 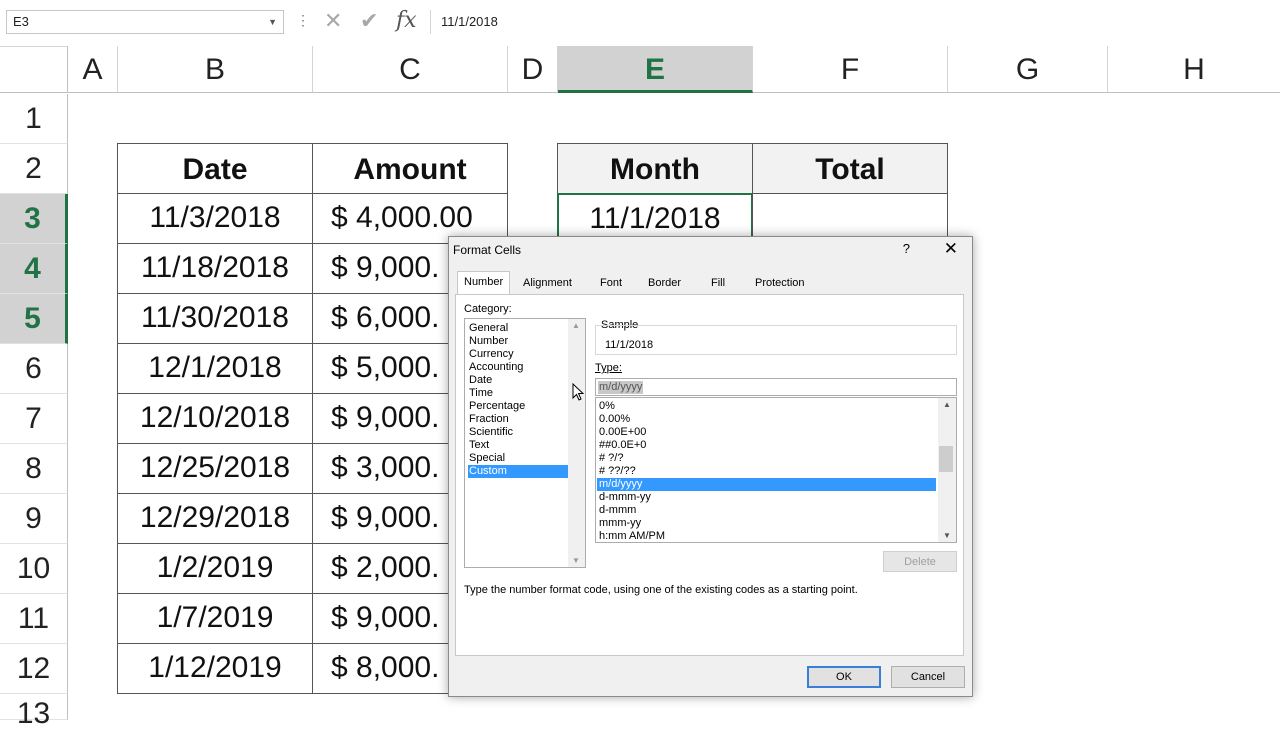 I want to click on date-cell: 1/12/2019, so click(x=215, y=668).